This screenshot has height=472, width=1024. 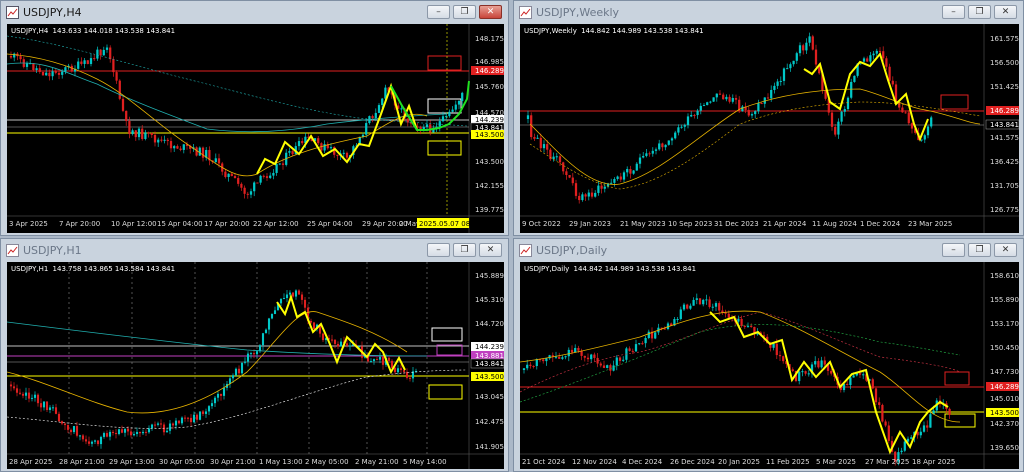 What do you see at coordinates (739, 462) in the screenshot?
I see `time-tick: 20 Jan 2025` at bounding box center [739, 462].